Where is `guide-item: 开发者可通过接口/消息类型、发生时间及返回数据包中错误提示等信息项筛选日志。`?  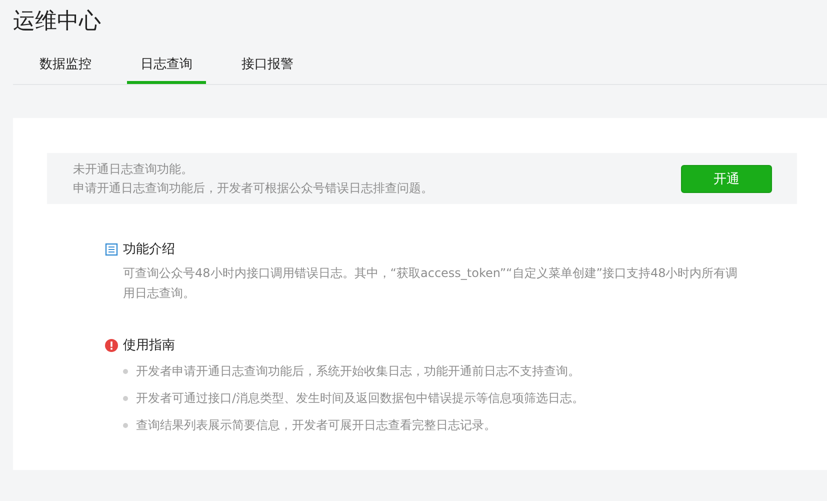 guide-item: 开发者可通过接口/消息类型、发生时间及返回数据包中错误提示等信息项筛选日志。 is located at coordinates (360, 398).